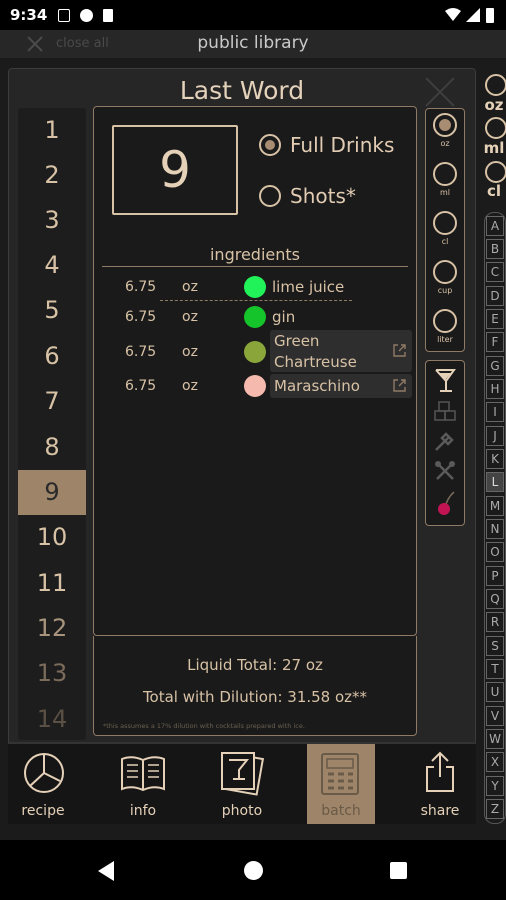  I want to click on close-icon, so click(440, 92).